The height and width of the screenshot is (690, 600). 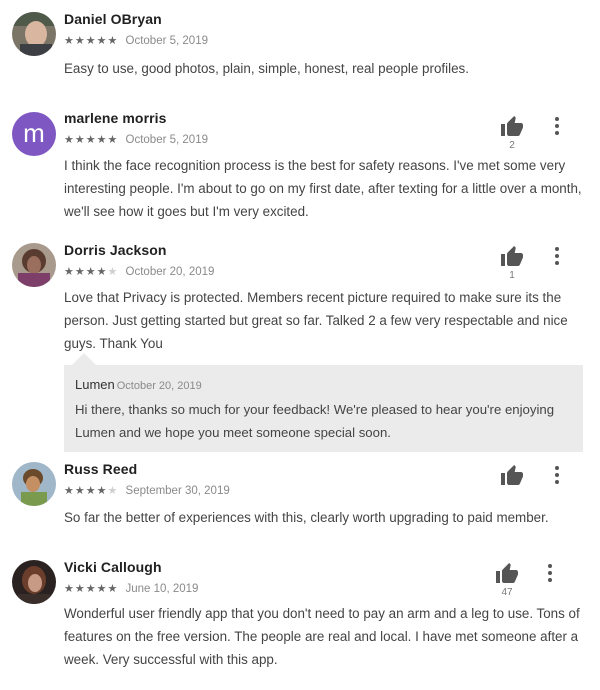 What do you see at coordinates (512, 145) in the screenshot?
I see `helpful-count: 2` at bounding box center [512, 145].